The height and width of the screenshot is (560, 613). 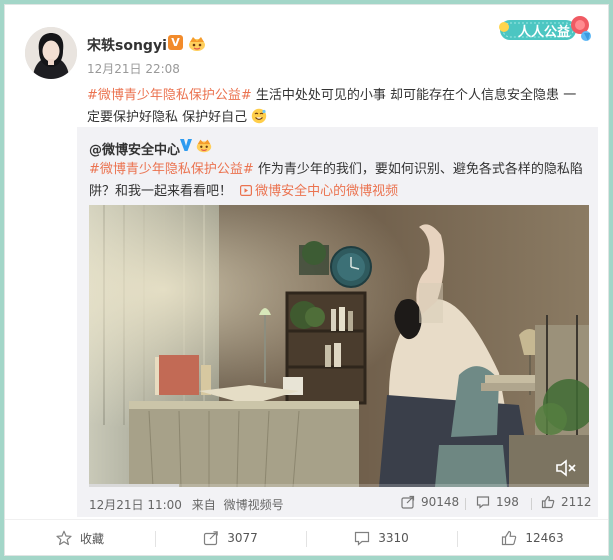 What do you see at coordinates (326, 191) in the screenshot?
I see `video-link-text: 微博安全中心的微博视频` at bounding box center [326, 191].